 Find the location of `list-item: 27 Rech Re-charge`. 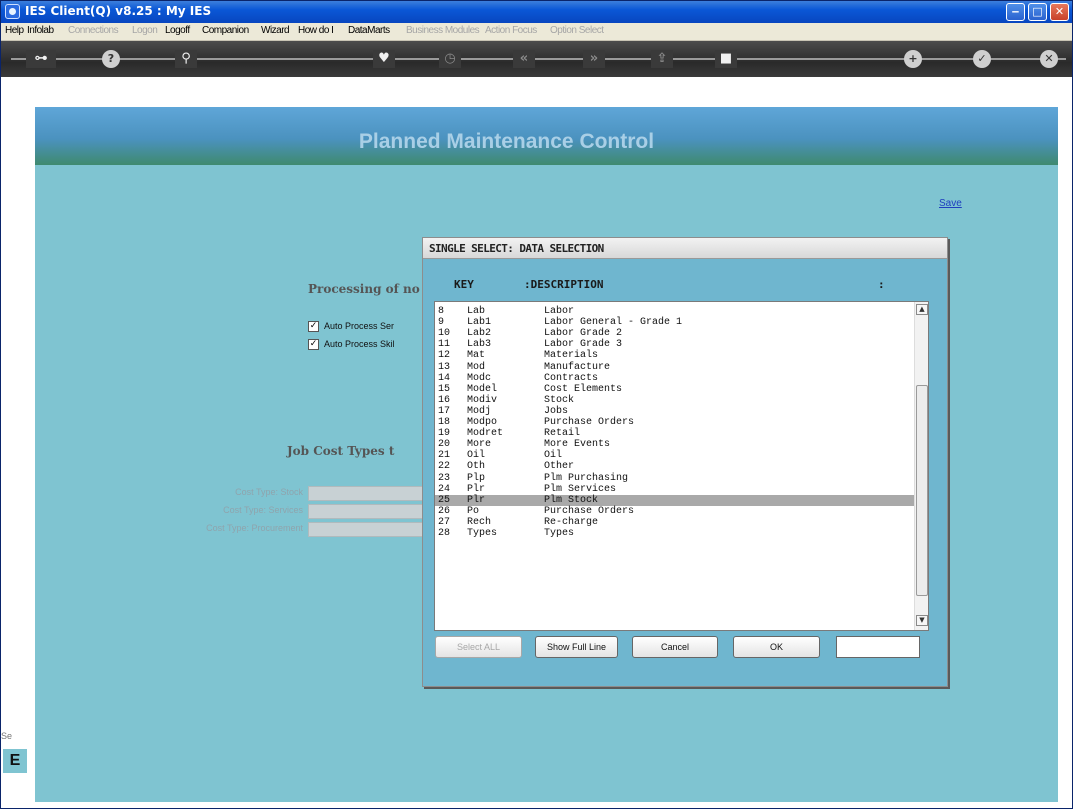

list-item: 27 Rech Re-charge is located at coordinates (674, 522).